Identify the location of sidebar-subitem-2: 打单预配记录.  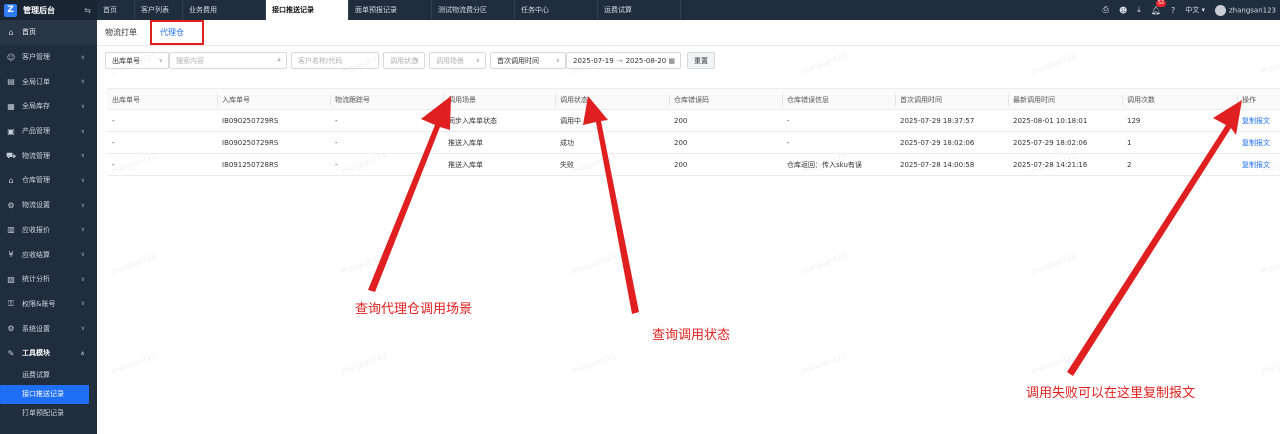
(48, 413).